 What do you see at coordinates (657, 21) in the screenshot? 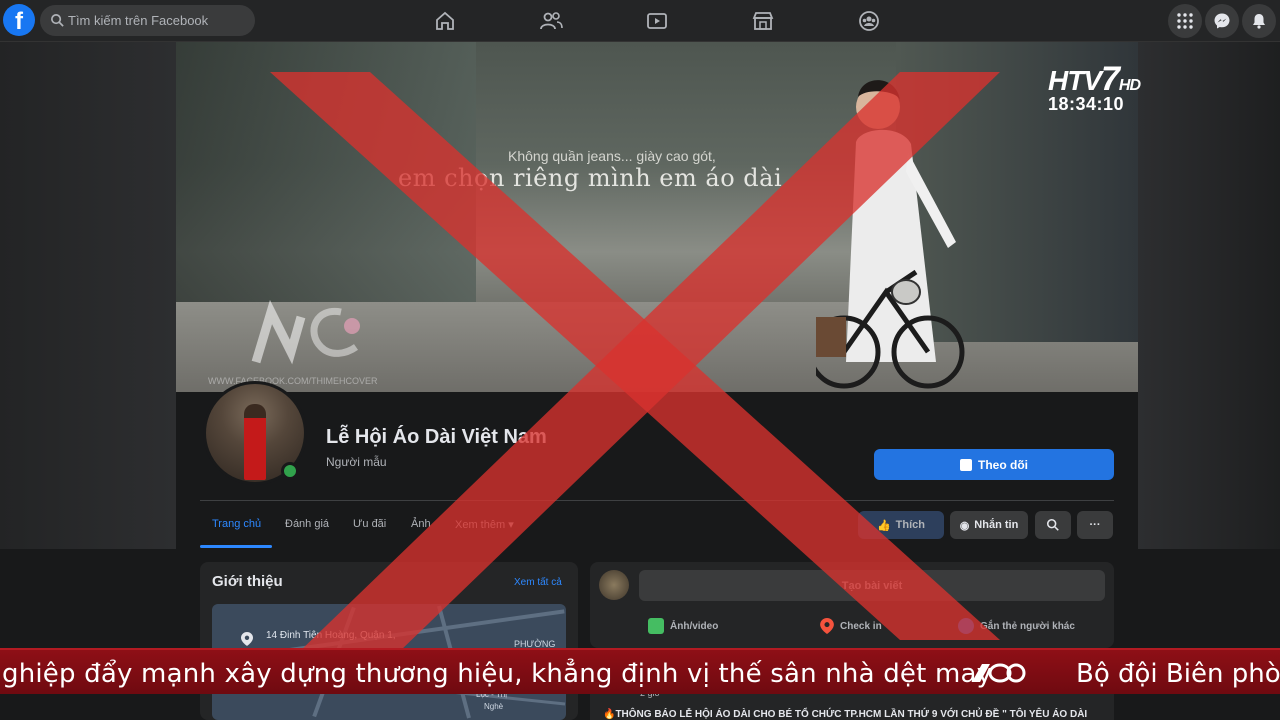
I see `watch-icon` at bounding box center [657, 21].